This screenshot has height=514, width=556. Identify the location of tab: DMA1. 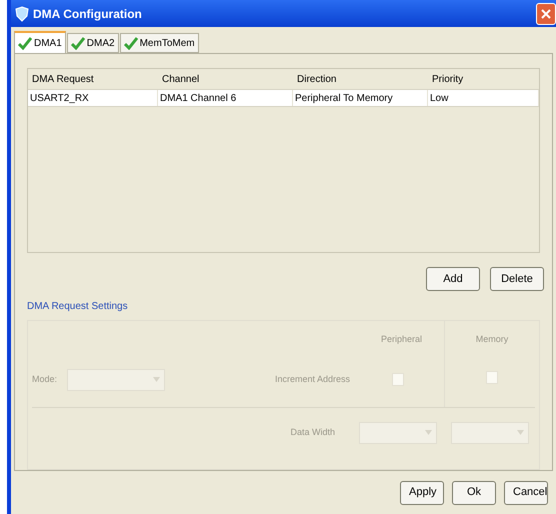
(40, 42).